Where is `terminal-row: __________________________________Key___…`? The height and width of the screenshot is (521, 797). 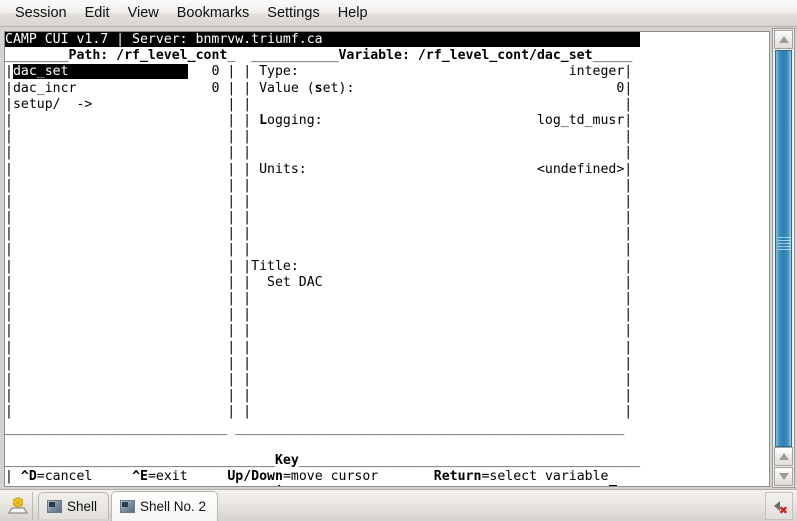
terminal-row: __________________________________Key___… is located at coordinates (323, 460).